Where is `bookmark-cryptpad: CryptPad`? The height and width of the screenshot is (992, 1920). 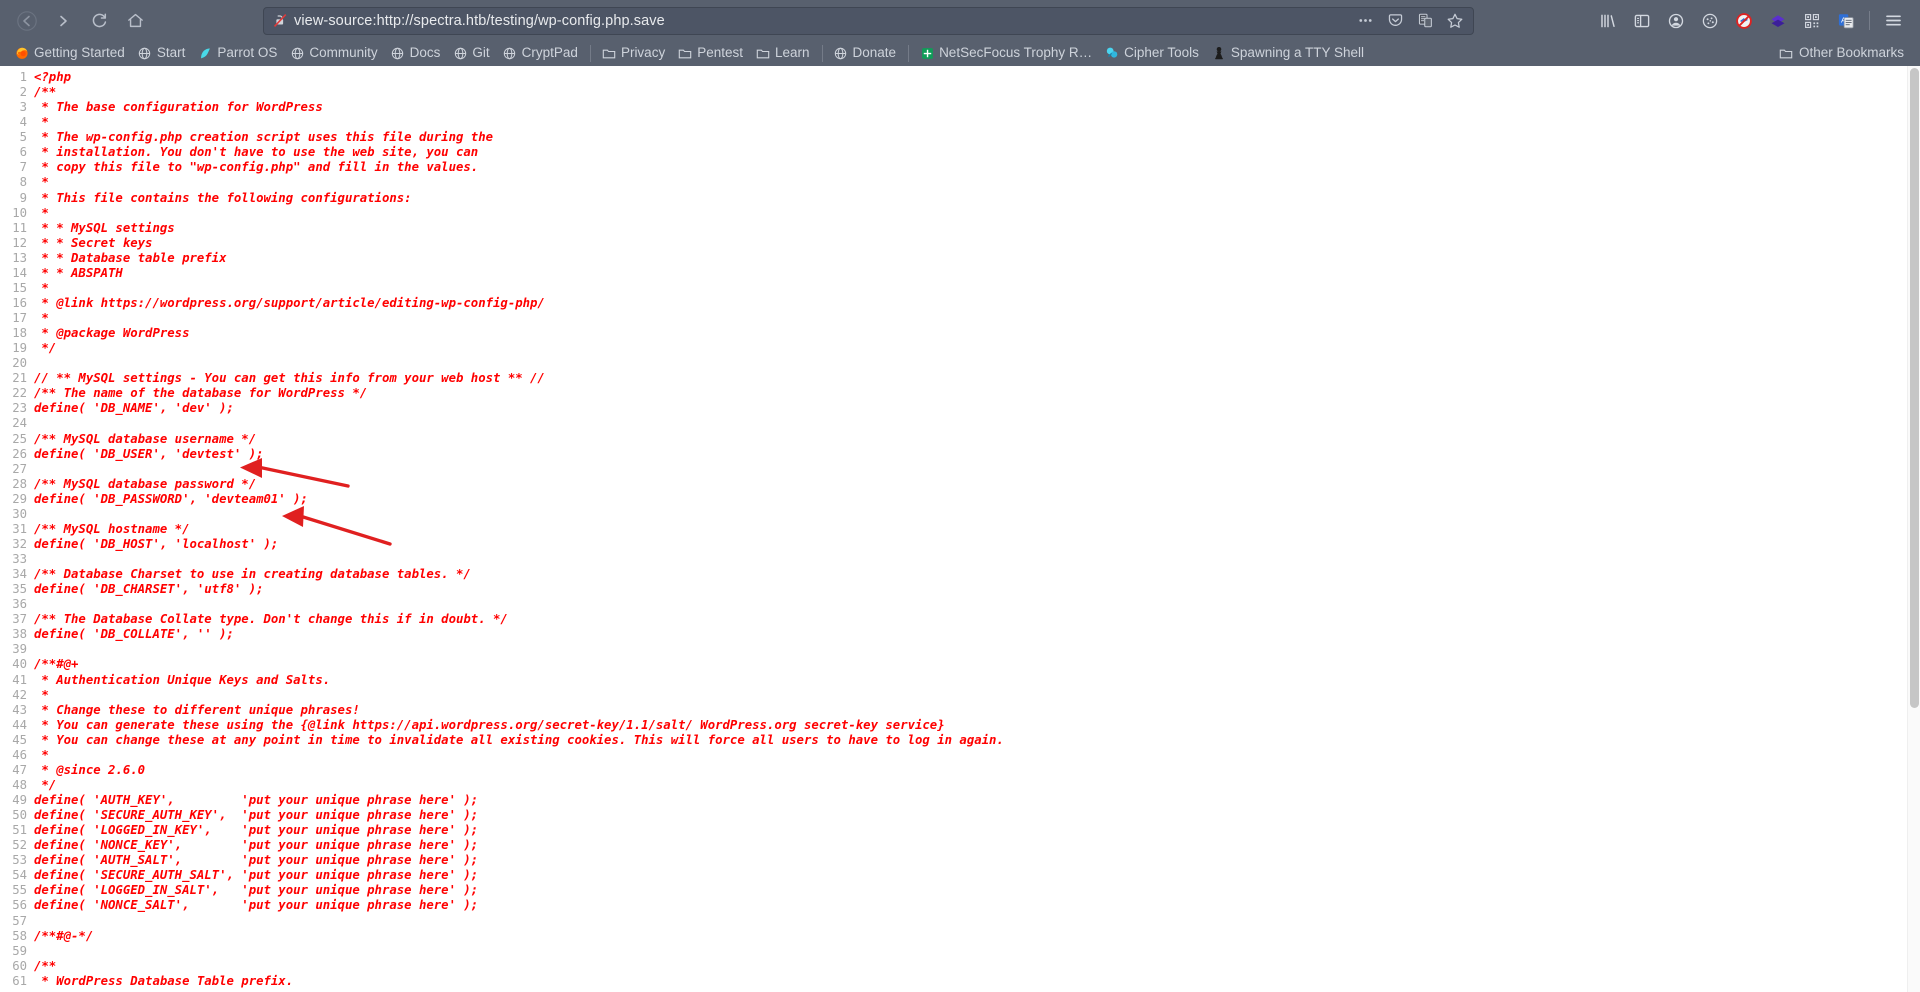
bookmark-cryptpad: CryptPad is located at coordinates (541, 53).